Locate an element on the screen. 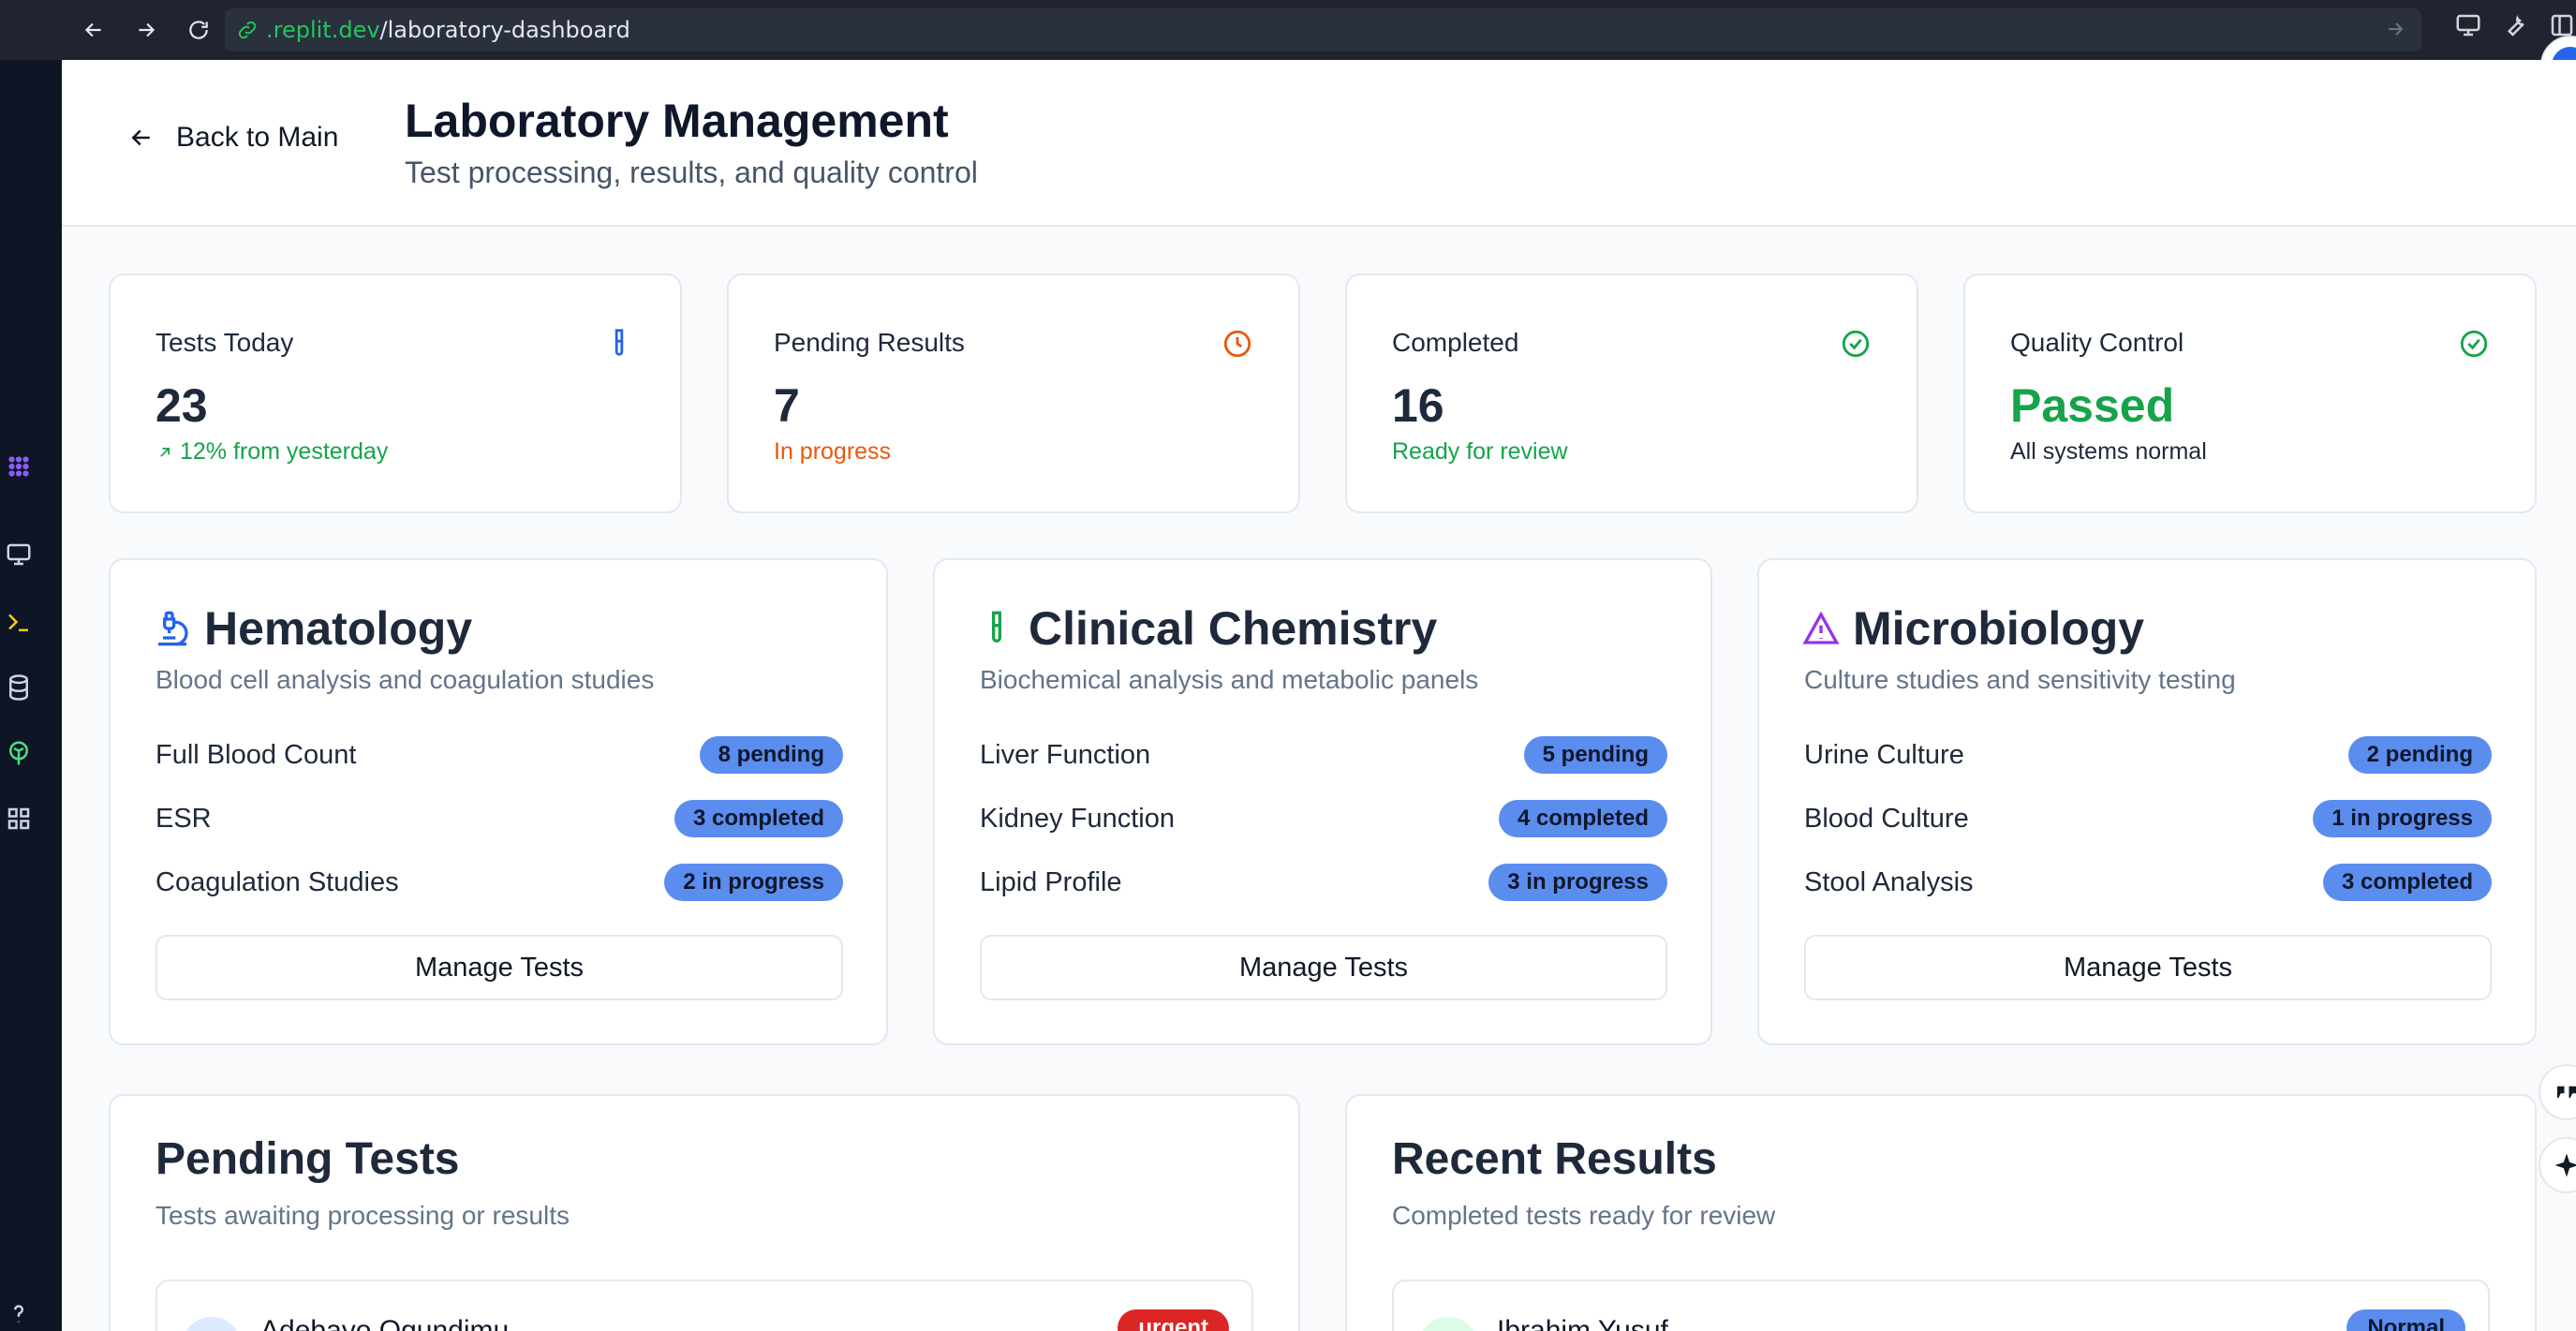 The image size is (2576, 1331). test-row: Liver Function 5 pending is located at coordinates (1323, 755).